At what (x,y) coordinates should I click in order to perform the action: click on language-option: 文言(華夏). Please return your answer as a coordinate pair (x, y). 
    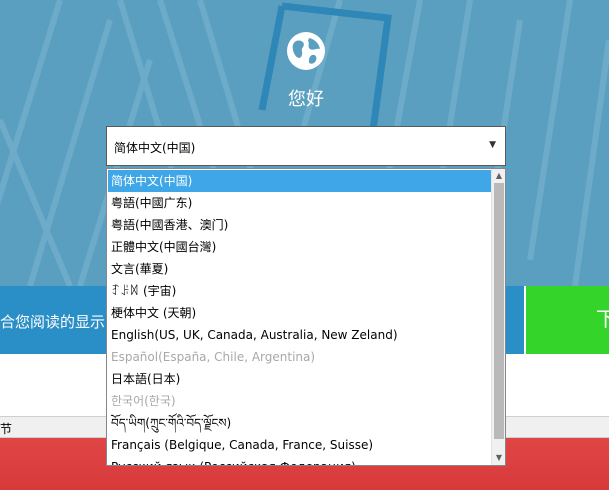
    Looking at the image, I should click on (300, 269).